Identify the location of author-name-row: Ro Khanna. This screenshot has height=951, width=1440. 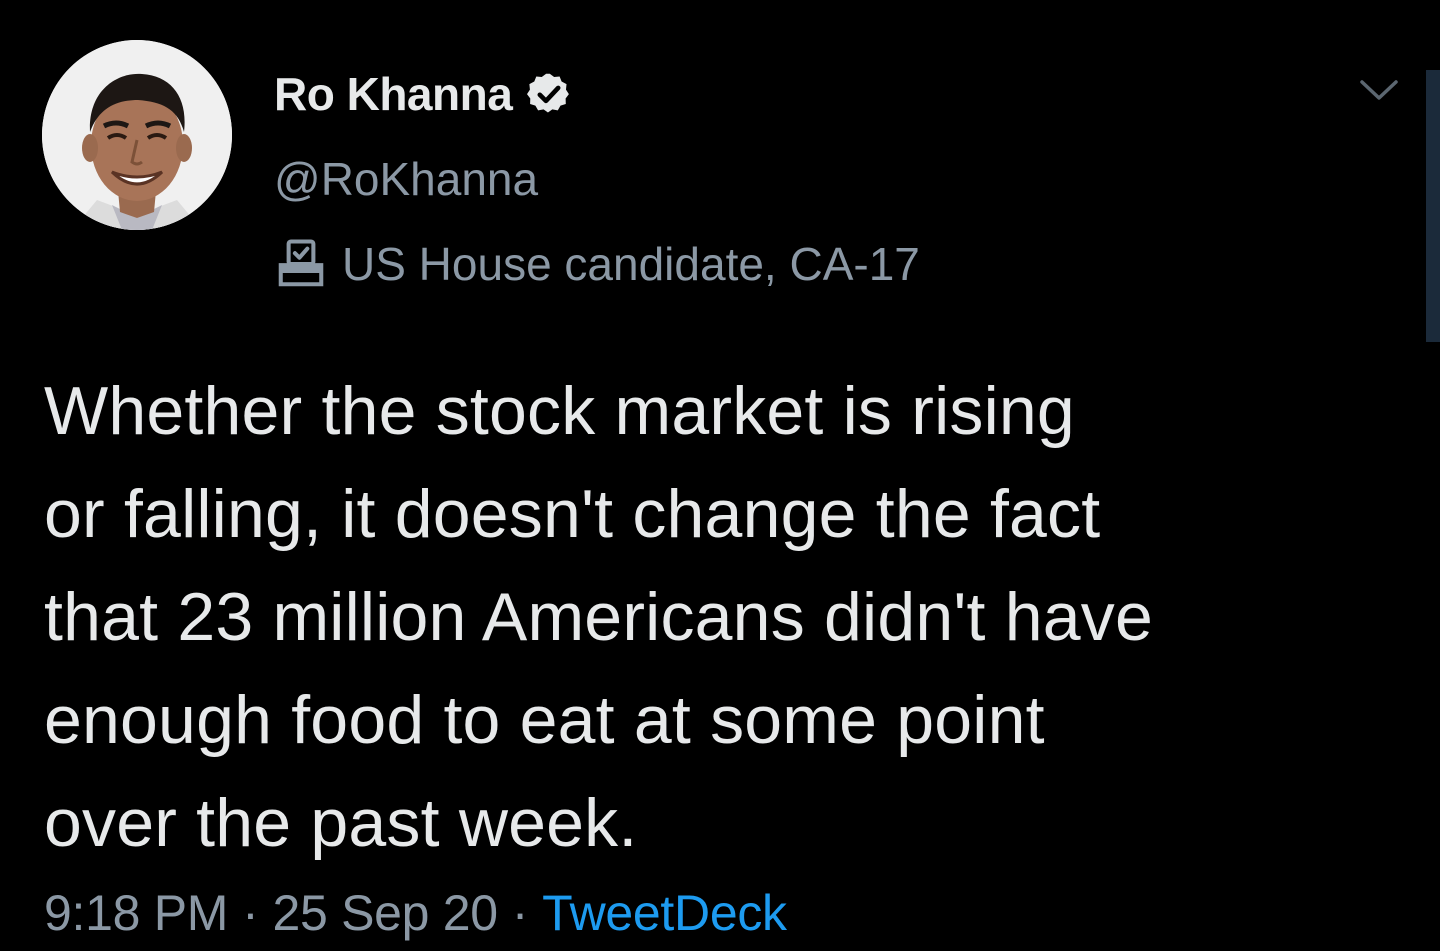
(423, 94).